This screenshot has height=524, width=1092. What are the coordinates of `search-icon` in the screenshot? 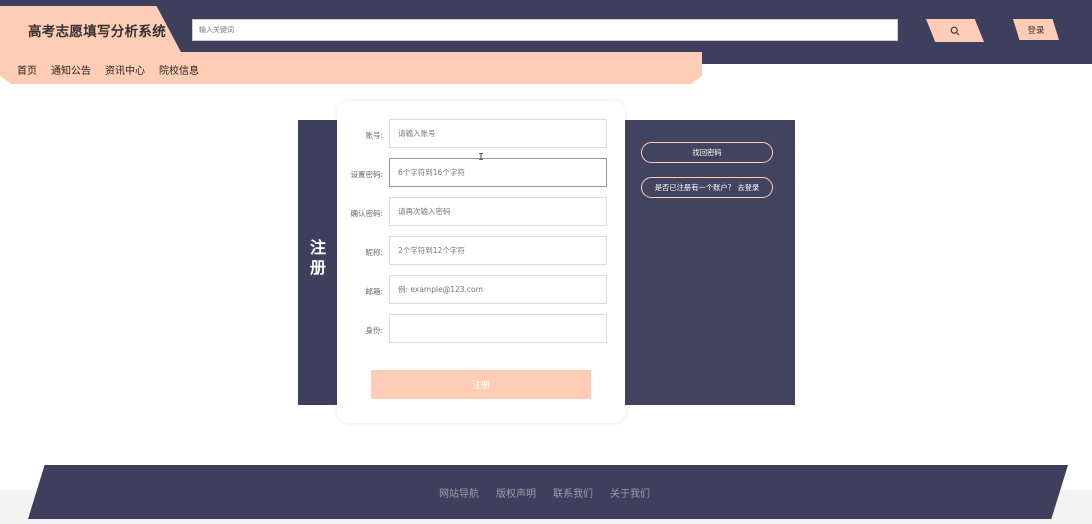 It's located at (955, 30).